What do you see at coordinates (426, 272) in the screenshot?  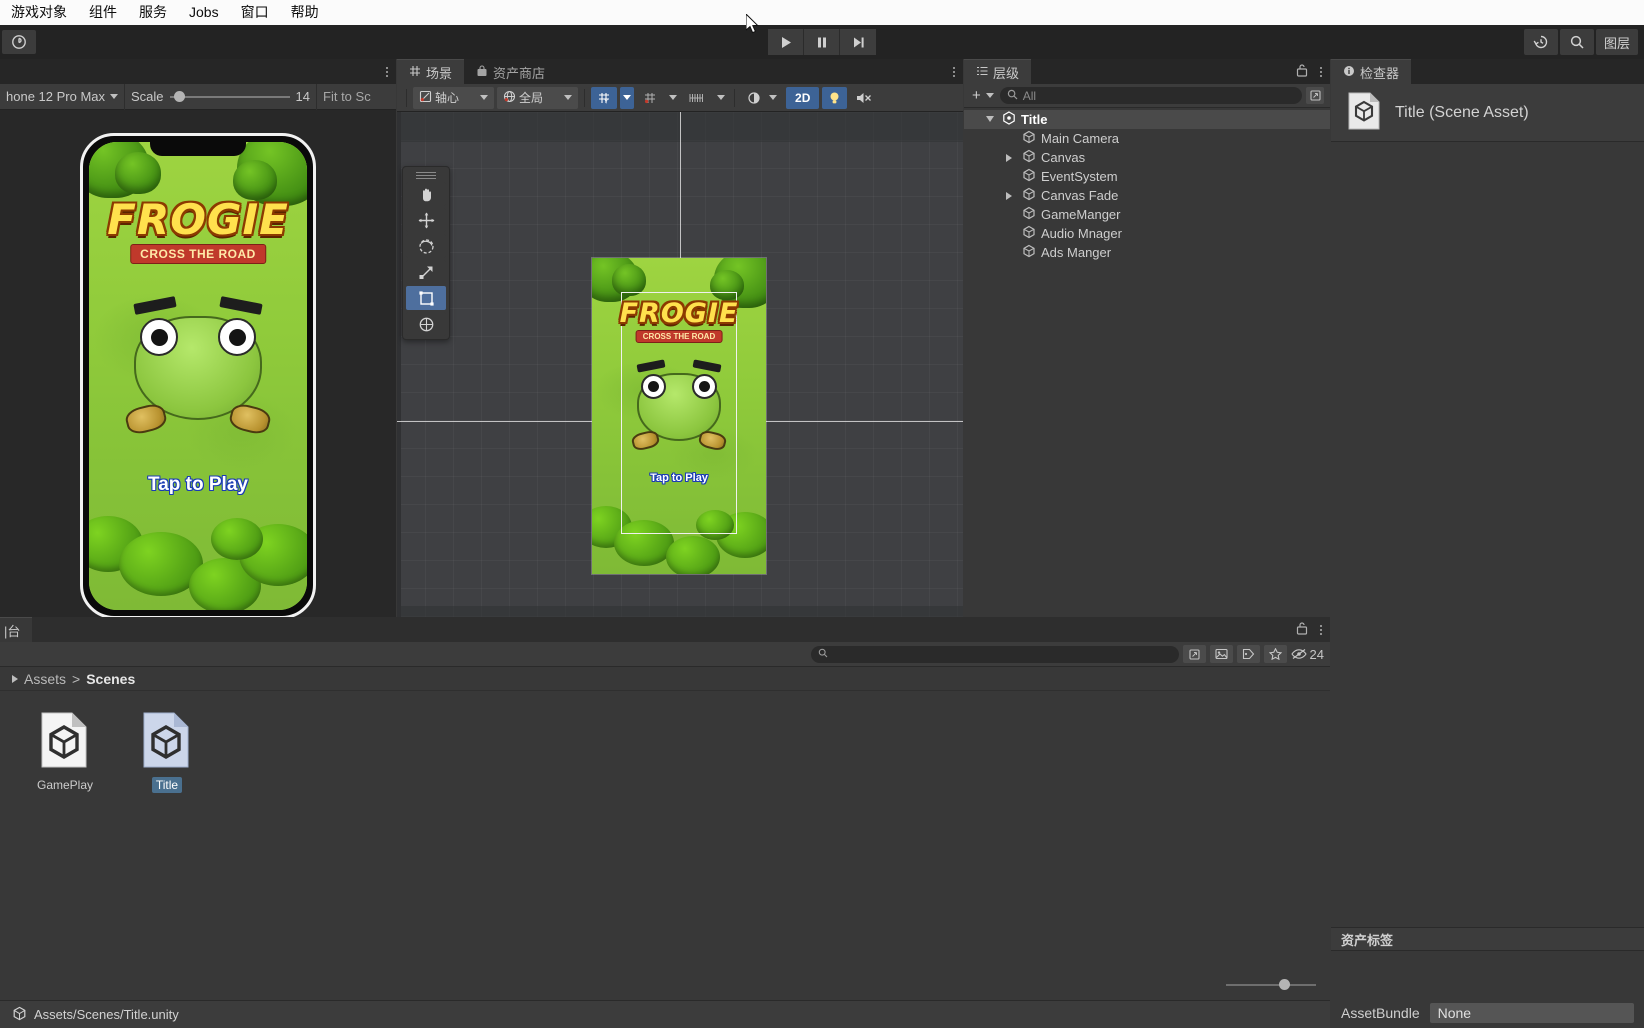 I see `scale-tool` at bounding box center [426, 272].